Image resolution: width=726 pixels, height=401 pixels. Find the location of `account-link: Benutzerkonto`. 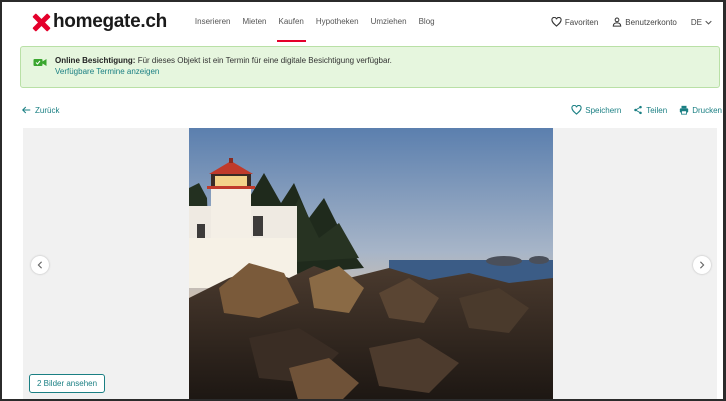

account-link: Benutzerkonto is located at coordinates (644, 22).